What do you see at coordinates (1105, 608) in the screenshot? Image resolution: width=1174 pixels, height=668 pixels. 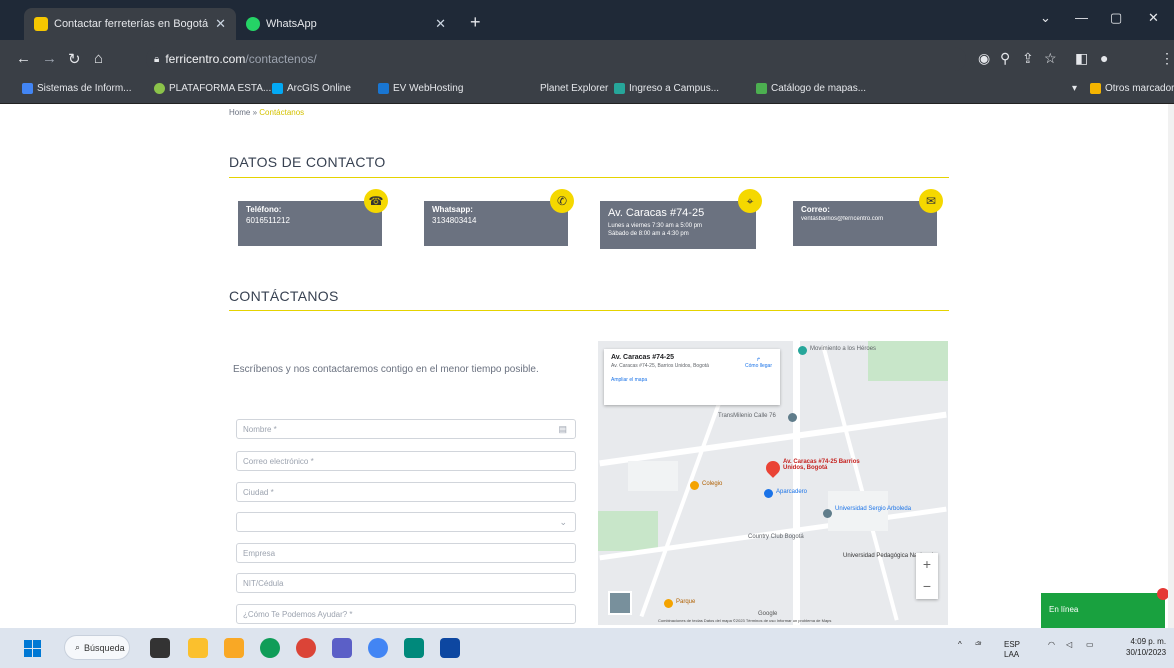 I see `online-chat-button: En línea` at bounding box center [1105, 608].